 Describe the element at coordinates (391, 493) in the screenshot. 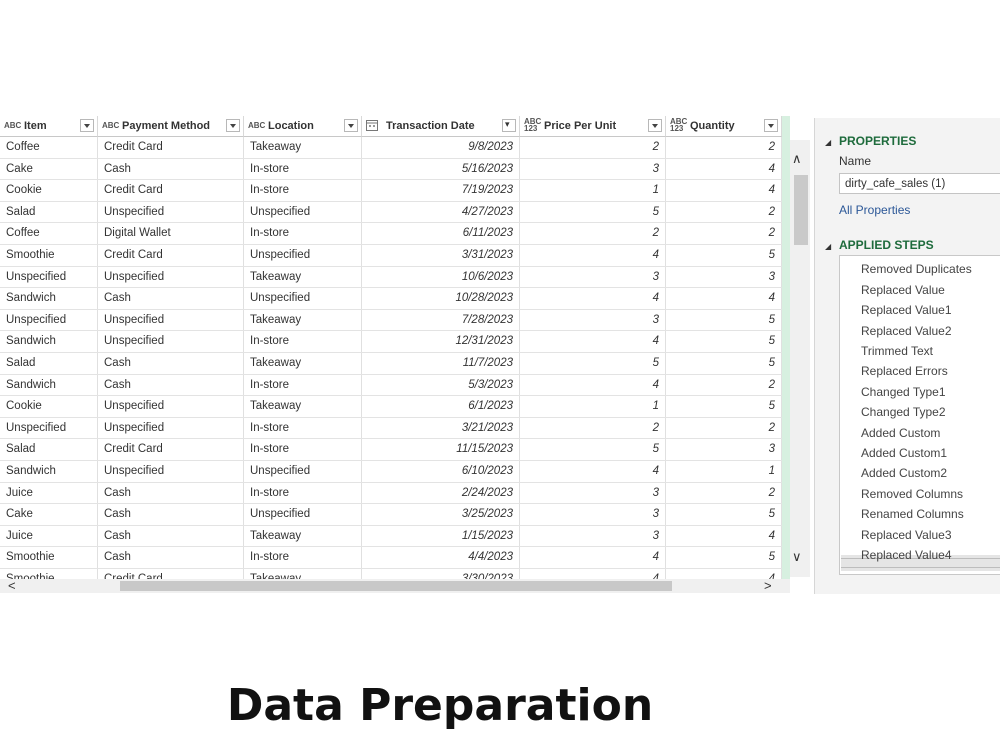

I see `table-row: Juice Cash In-store 2/24/2023 3 2` at that location.